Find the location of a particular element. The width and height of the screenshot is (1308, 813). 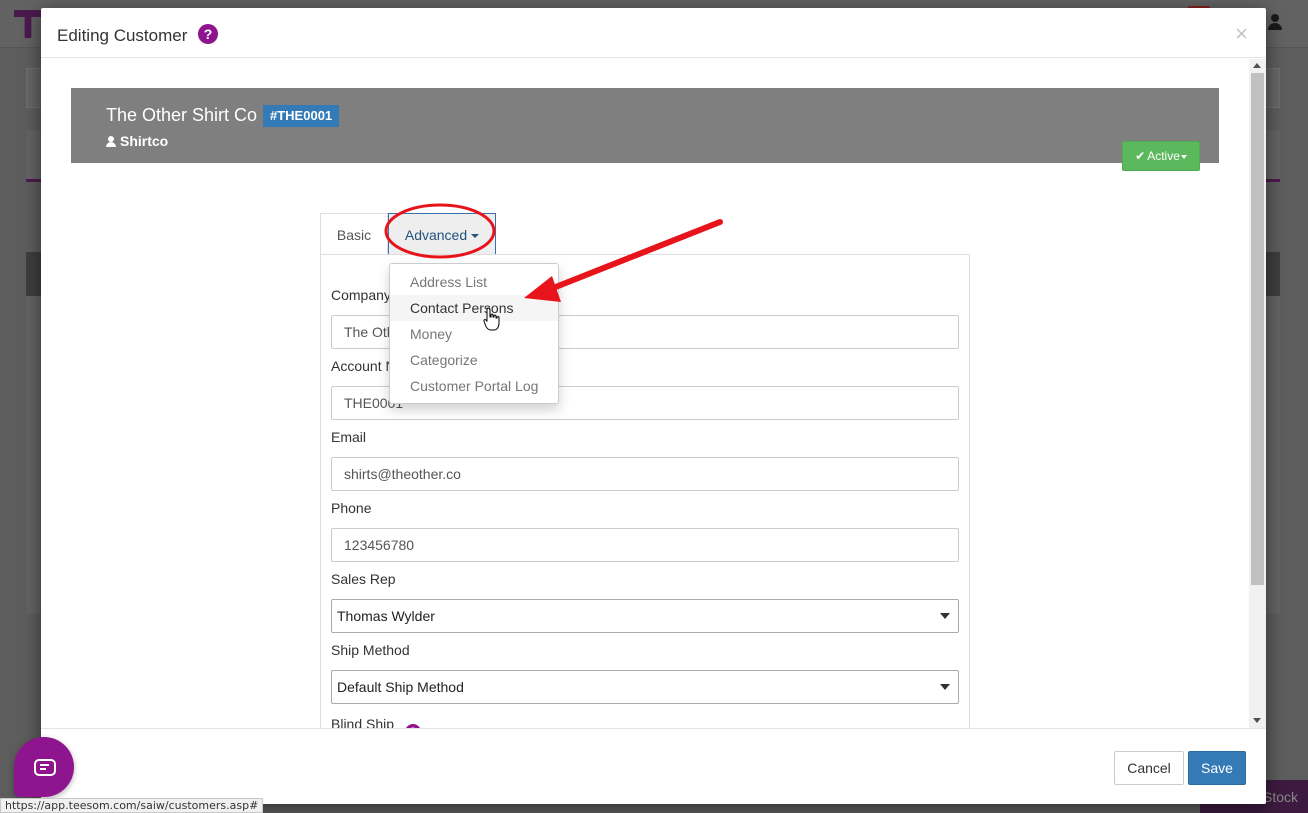

chat-launcher-button is located at coordinates (44, 767).